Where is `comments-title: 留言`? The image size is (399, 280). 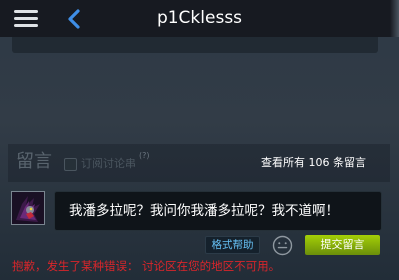
comments-title: 留言 is located at coordinates (34, 161).